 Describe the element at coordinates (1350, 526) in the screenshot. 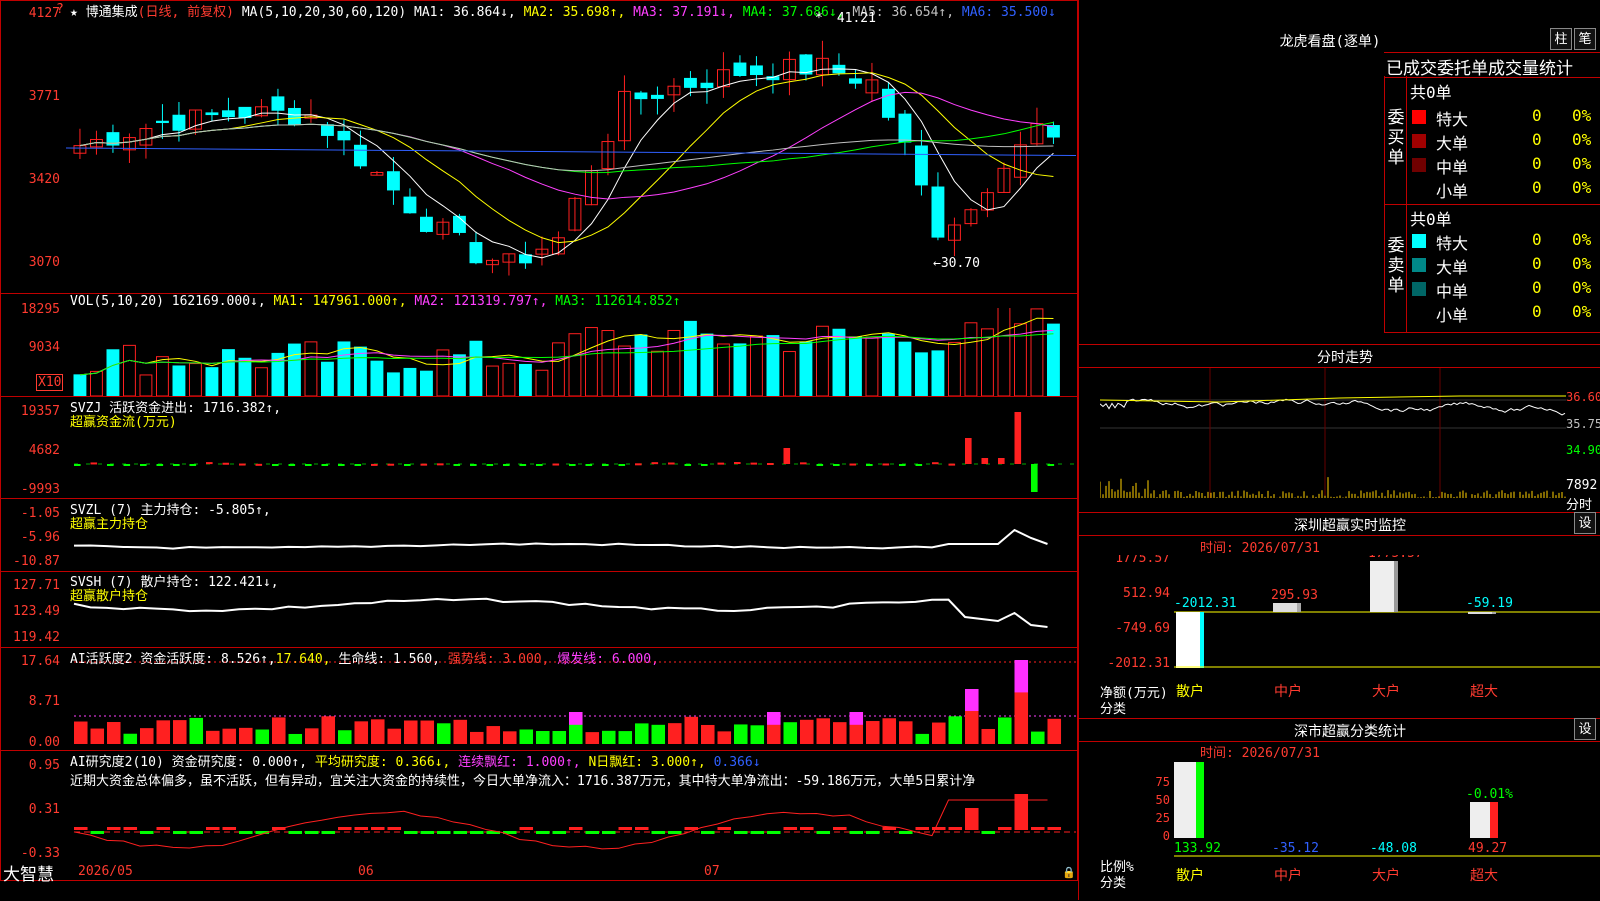

I see `monitor-title: 深圳超赢实时监控` at that location.